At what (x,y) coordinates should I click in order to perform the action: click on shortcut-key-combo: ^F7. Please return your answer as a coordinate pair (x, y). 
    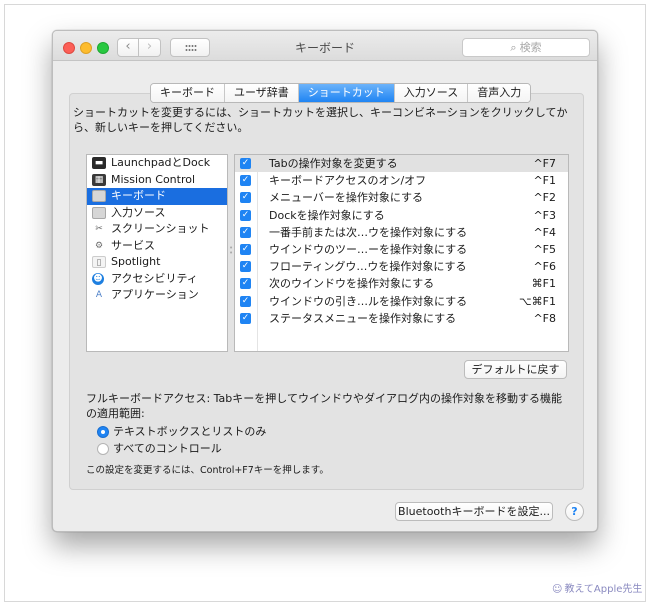
    Looking at the image, I should click on (544, 163).